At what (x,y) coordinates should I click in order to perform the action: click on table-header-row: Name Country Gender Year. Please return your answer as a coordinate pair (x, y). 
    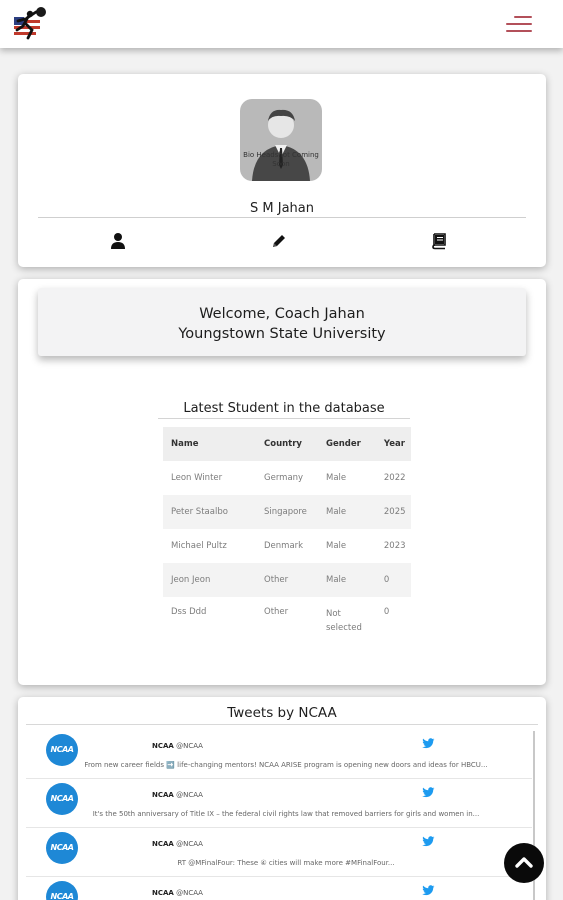
    Looking at the image, I should click on (287, 444).